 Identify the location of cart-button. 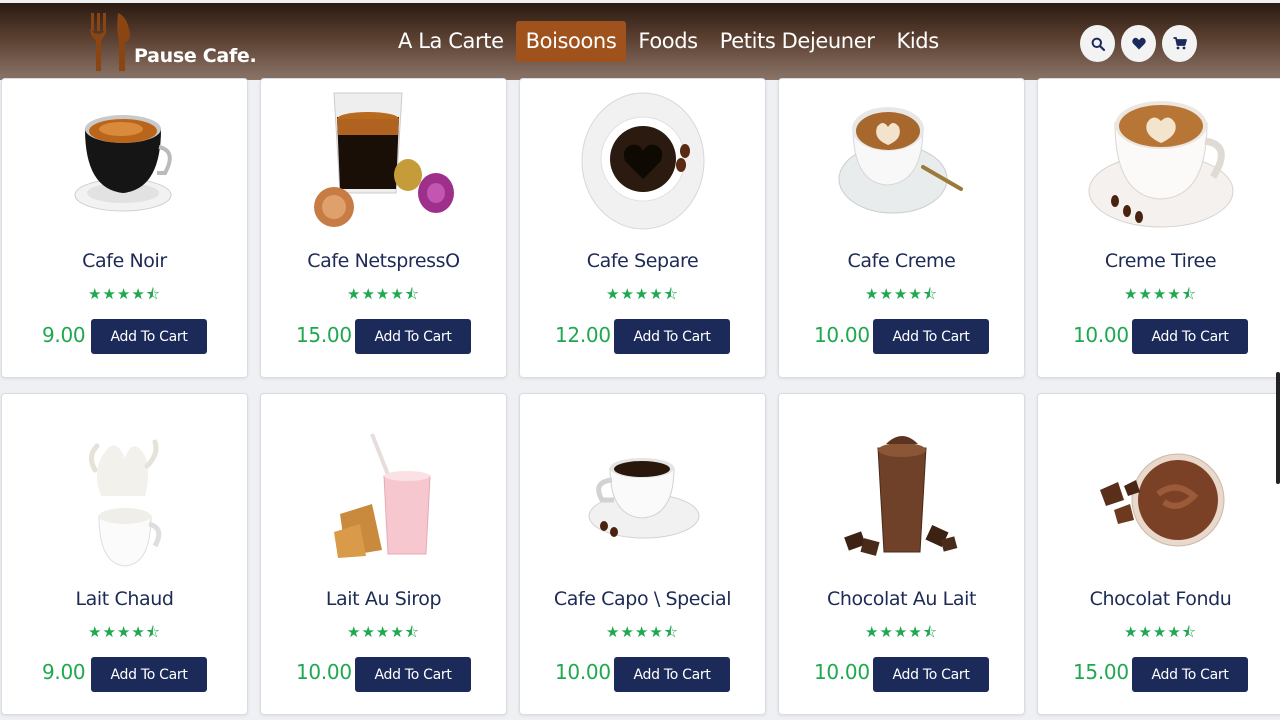
(1179, 43).